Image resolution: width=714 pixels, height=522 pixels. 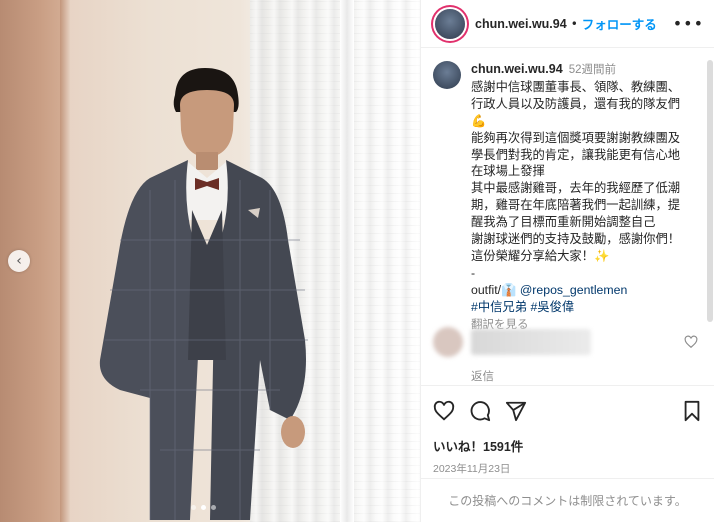 I want to click on caption-line: -, so click(x=473, y=272).